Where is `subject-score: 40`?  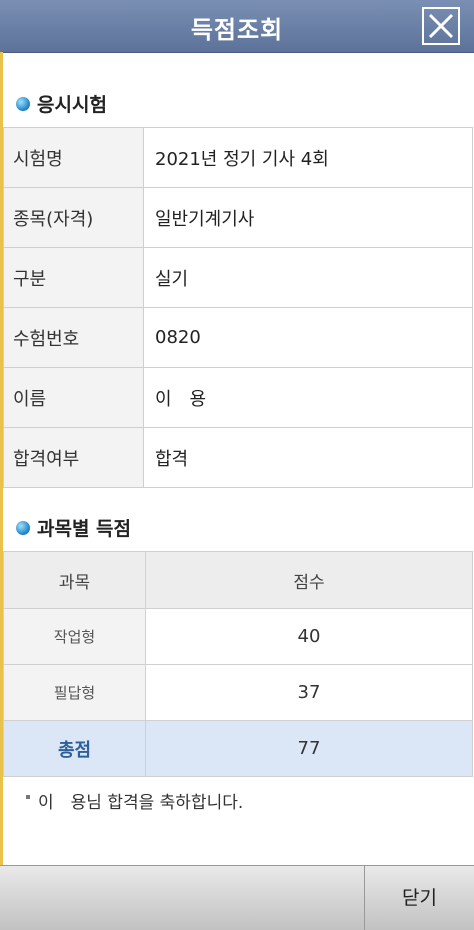 subject-score: 40 is located at coordinates (309, 636).